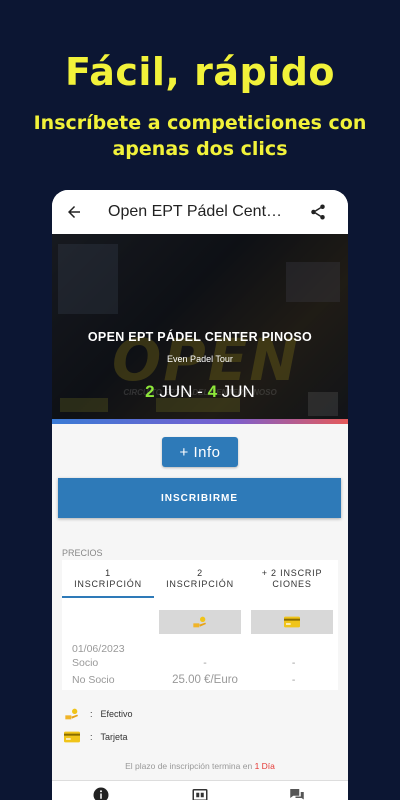 The width and height of the screenshot is (400, 800). I want to click on arrow-back-icon, so click(74, 212).